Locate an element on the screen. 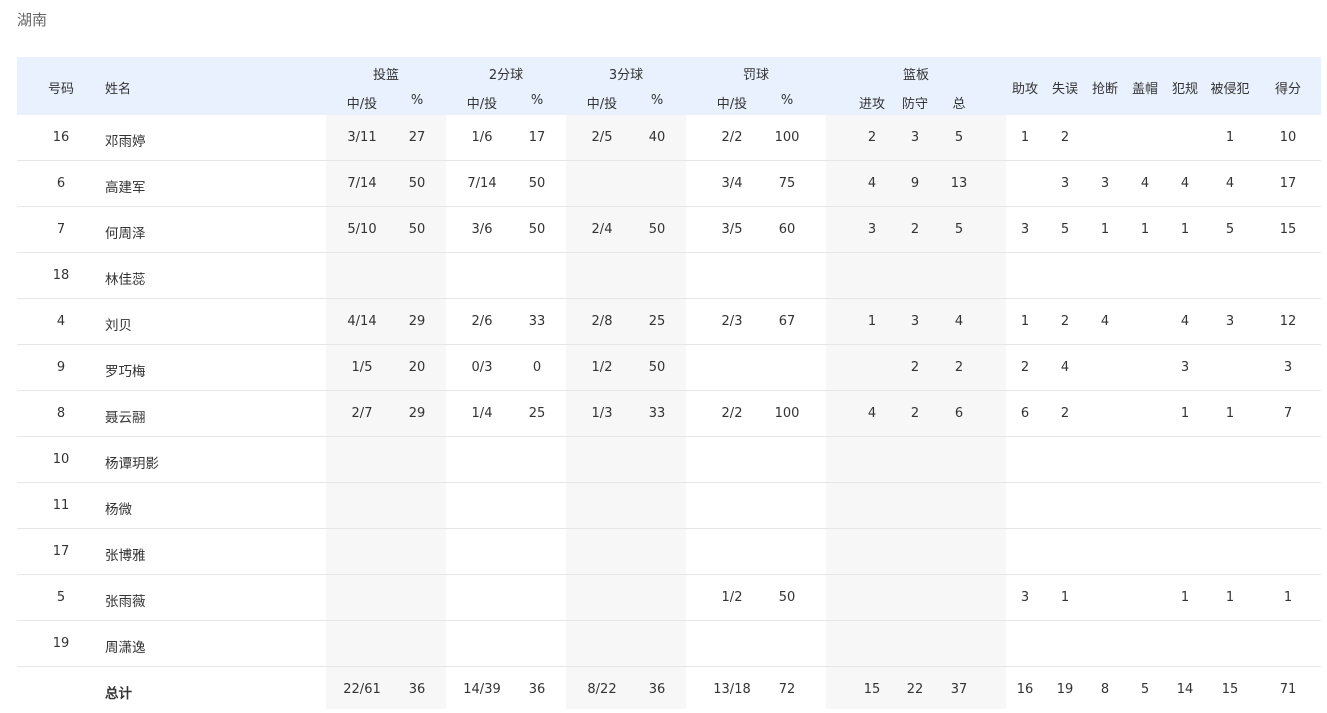  header-blk: 盖帽 is located at coordinates (1145, 89).